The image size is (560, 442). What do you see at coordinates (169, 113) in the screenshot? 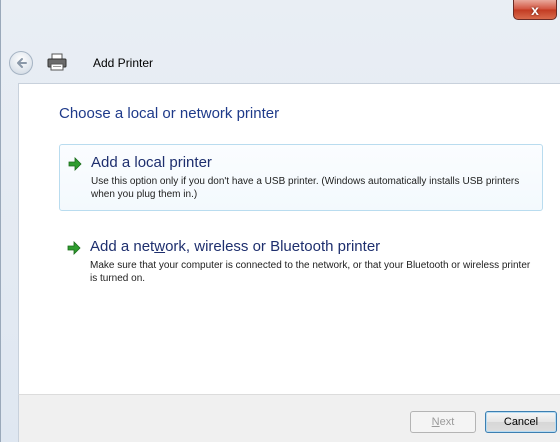
I see `page-heading: Choose a local or network printer` at bounding box center [169, 113].